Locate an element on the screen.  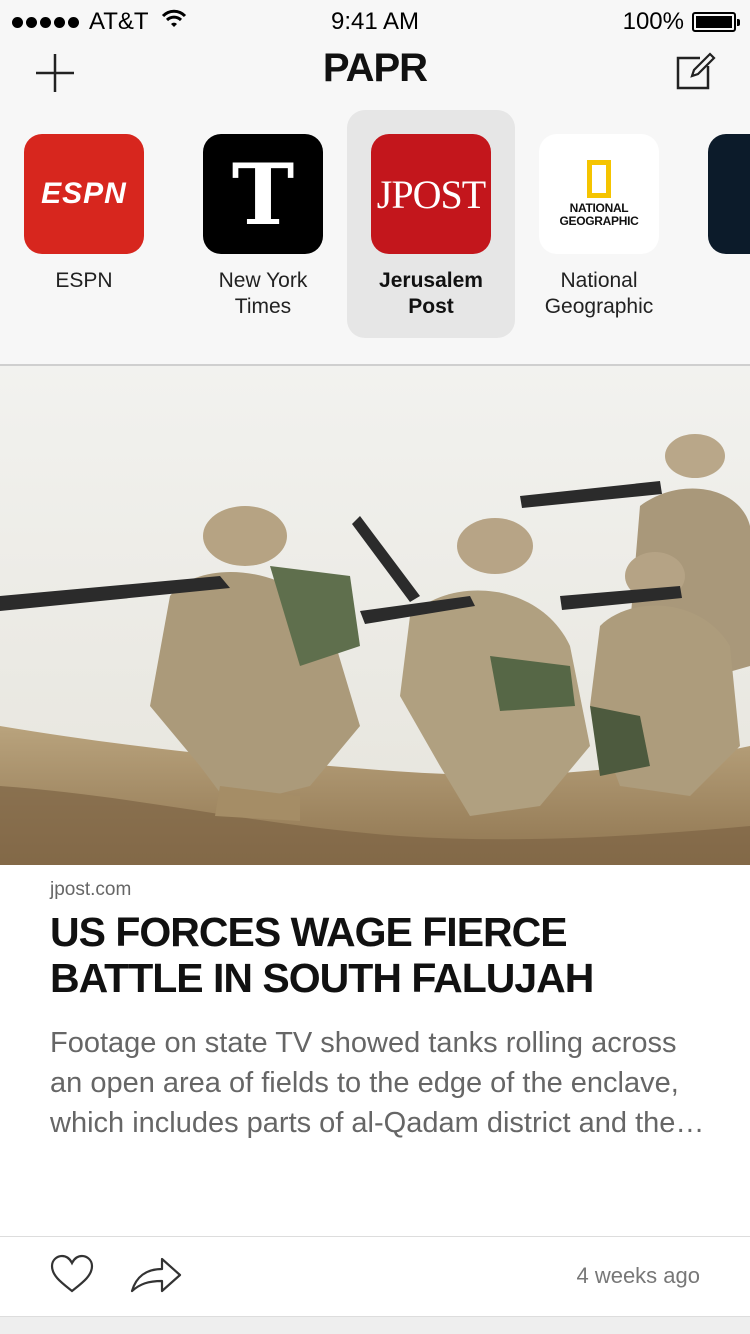
jpost-logo: JPOST is located at coordinates (431, 194).